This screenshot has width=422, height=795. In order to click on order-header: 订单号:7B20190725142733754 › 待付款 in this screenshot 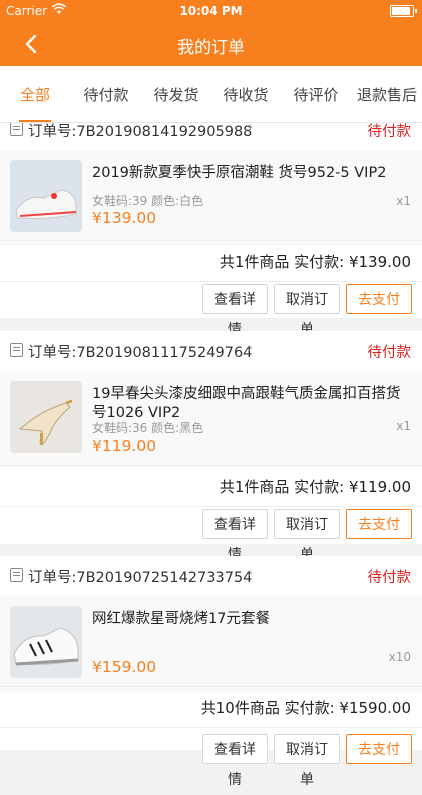, I will do `click(211, 576)`.